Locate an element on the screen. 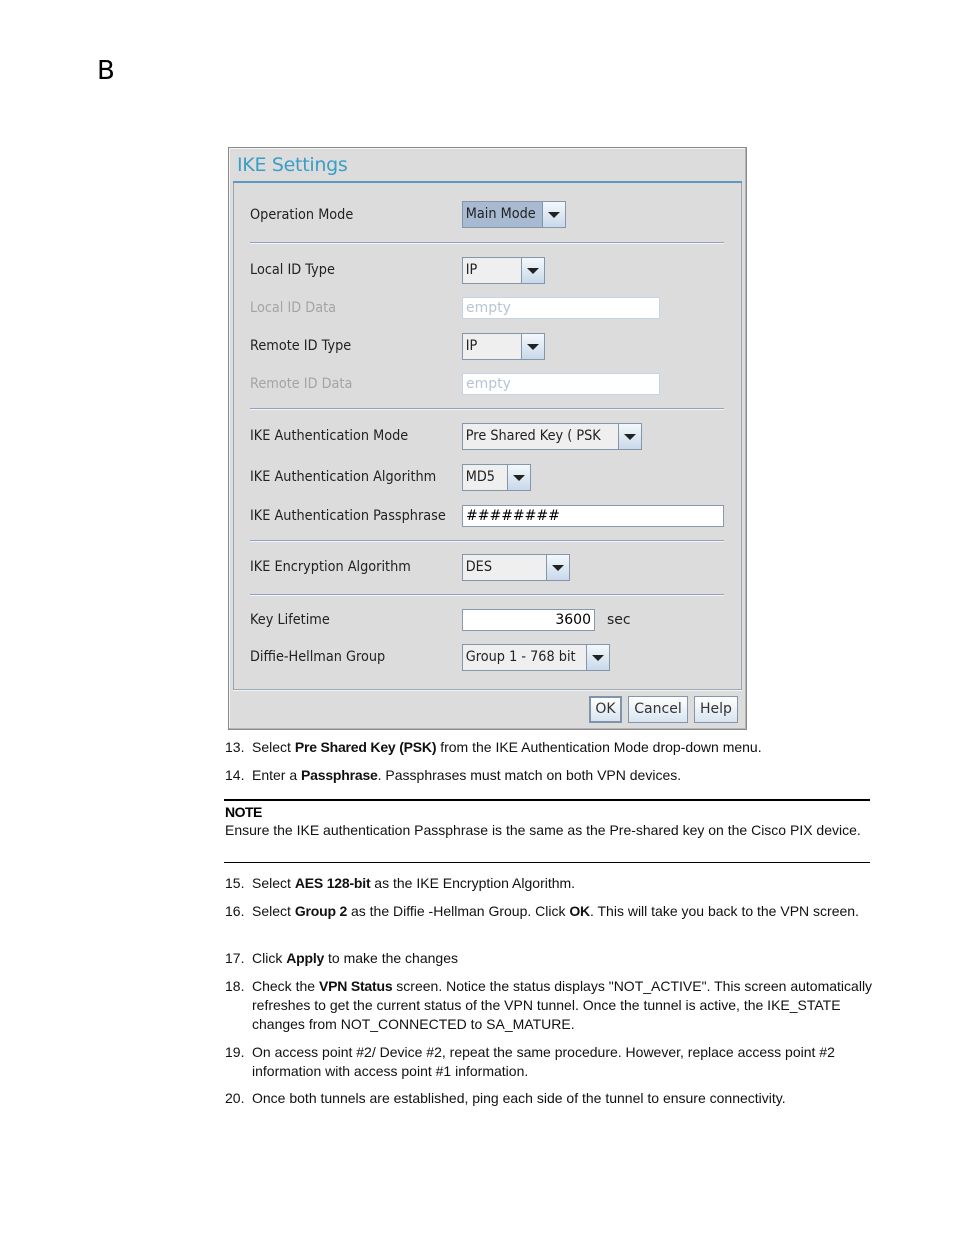 The height and width of the screenshot is (1235, 954). step-number: 13. is located at coordinates (235, 747).